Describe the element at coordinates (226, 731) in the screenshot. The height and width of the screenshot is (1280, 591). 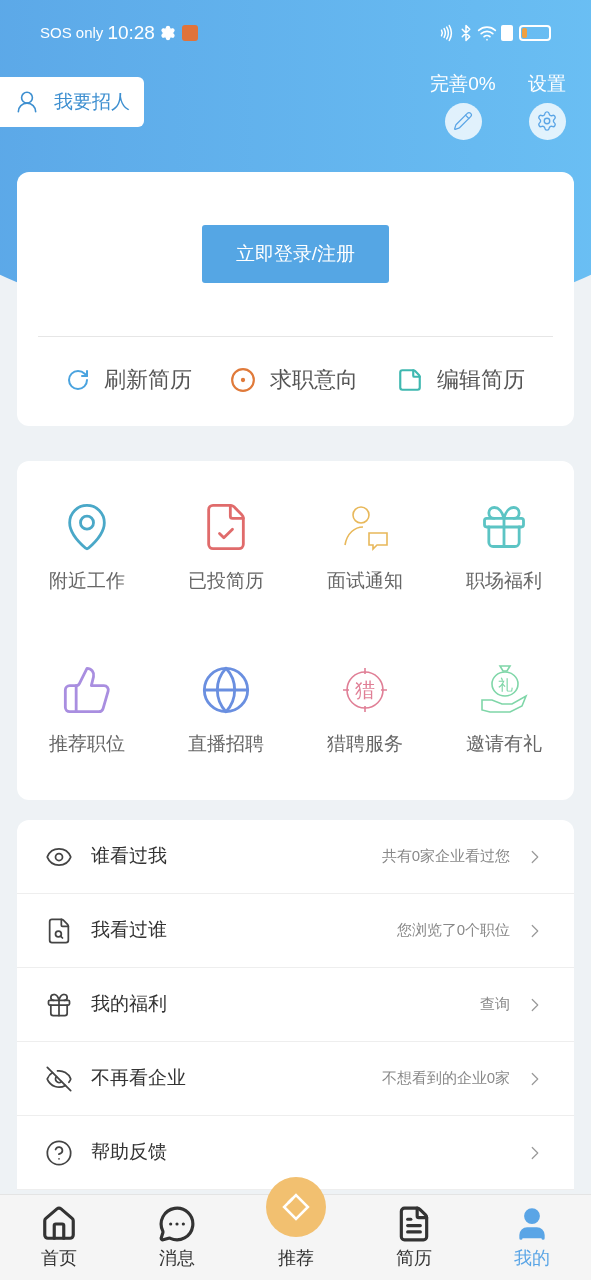
I see `feature-button: 直播招聘` at that location.